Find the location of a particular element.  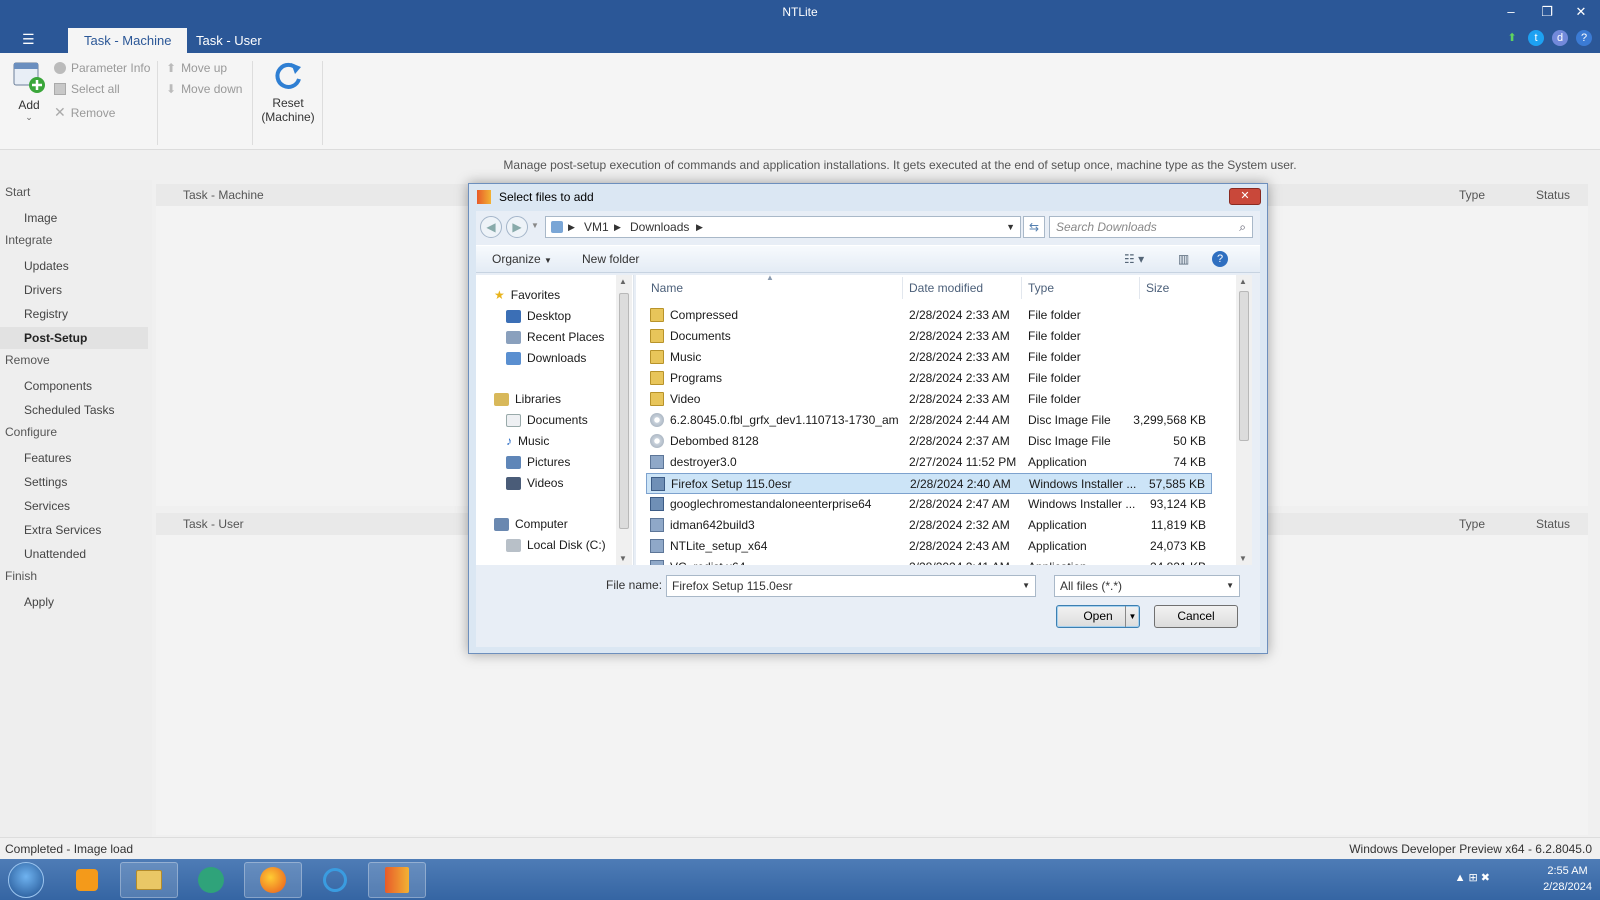

tab-task-user: Task - User is located at coordinates (229, 40).